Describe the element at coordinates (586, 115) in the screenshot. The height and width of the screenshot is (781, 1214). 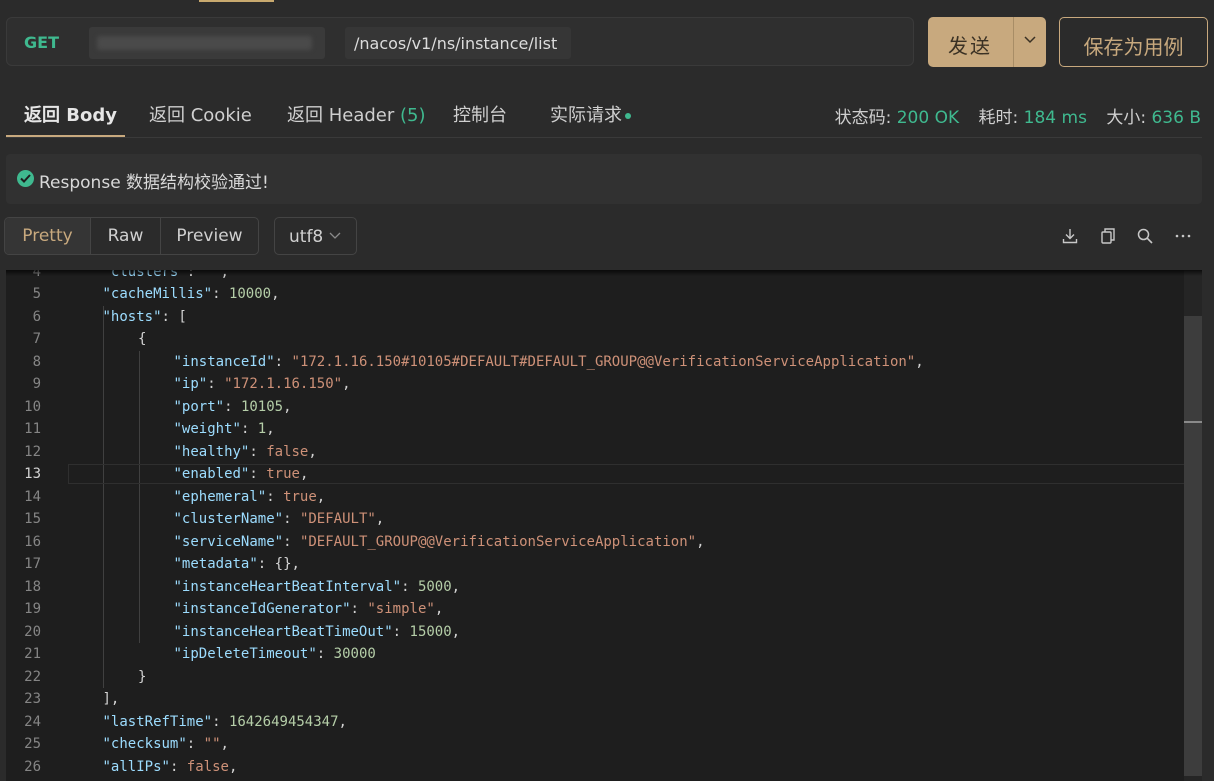
I see `tab-label: 实际请求` at that location.